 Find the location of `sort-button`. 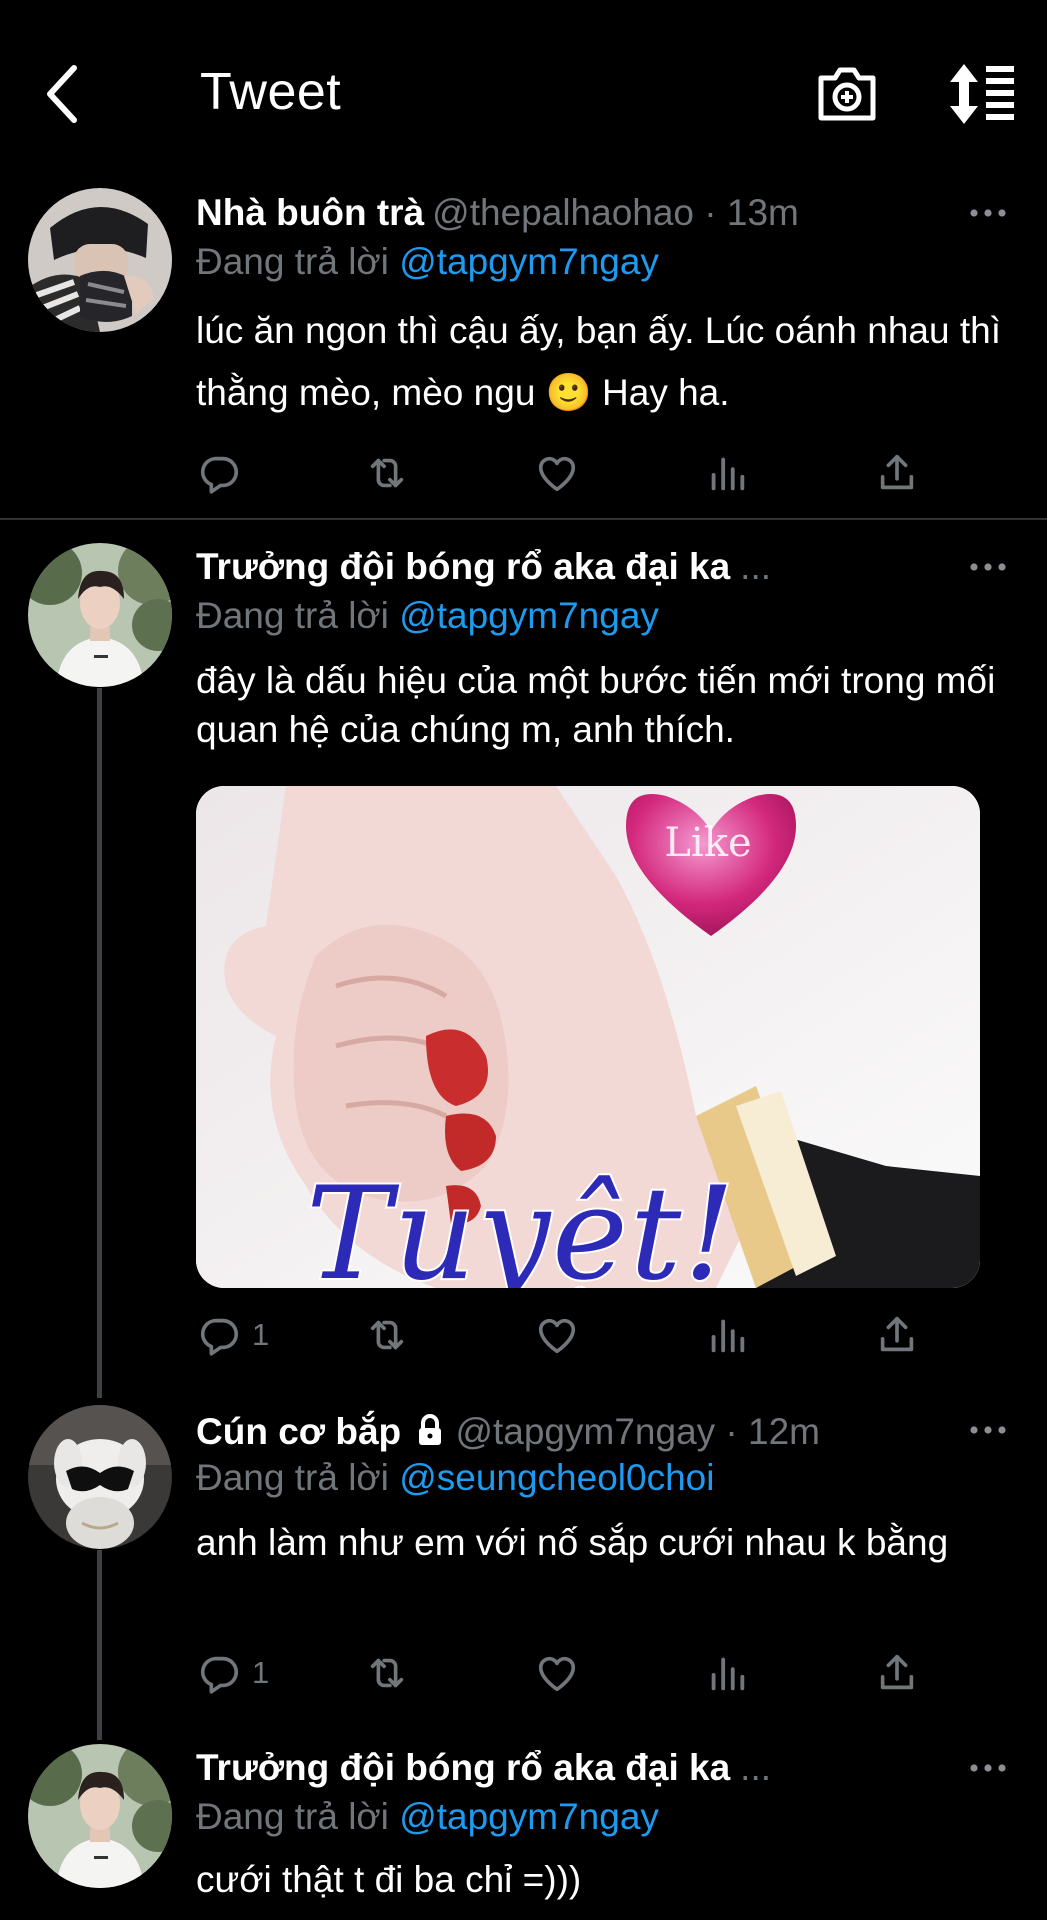

sort-button is located at coordinates (979, 94).